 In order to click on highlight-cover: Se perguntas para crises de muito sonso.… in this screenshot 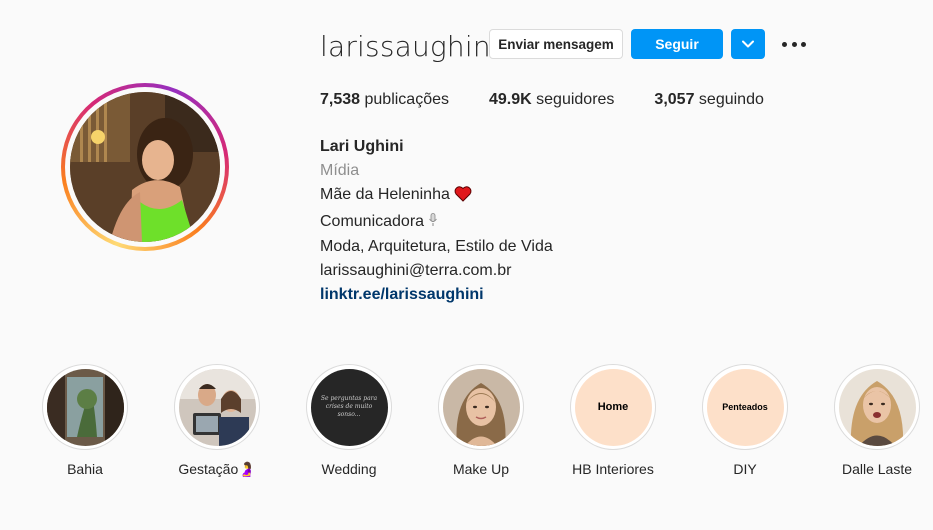, I will do `click(349, 407)`.